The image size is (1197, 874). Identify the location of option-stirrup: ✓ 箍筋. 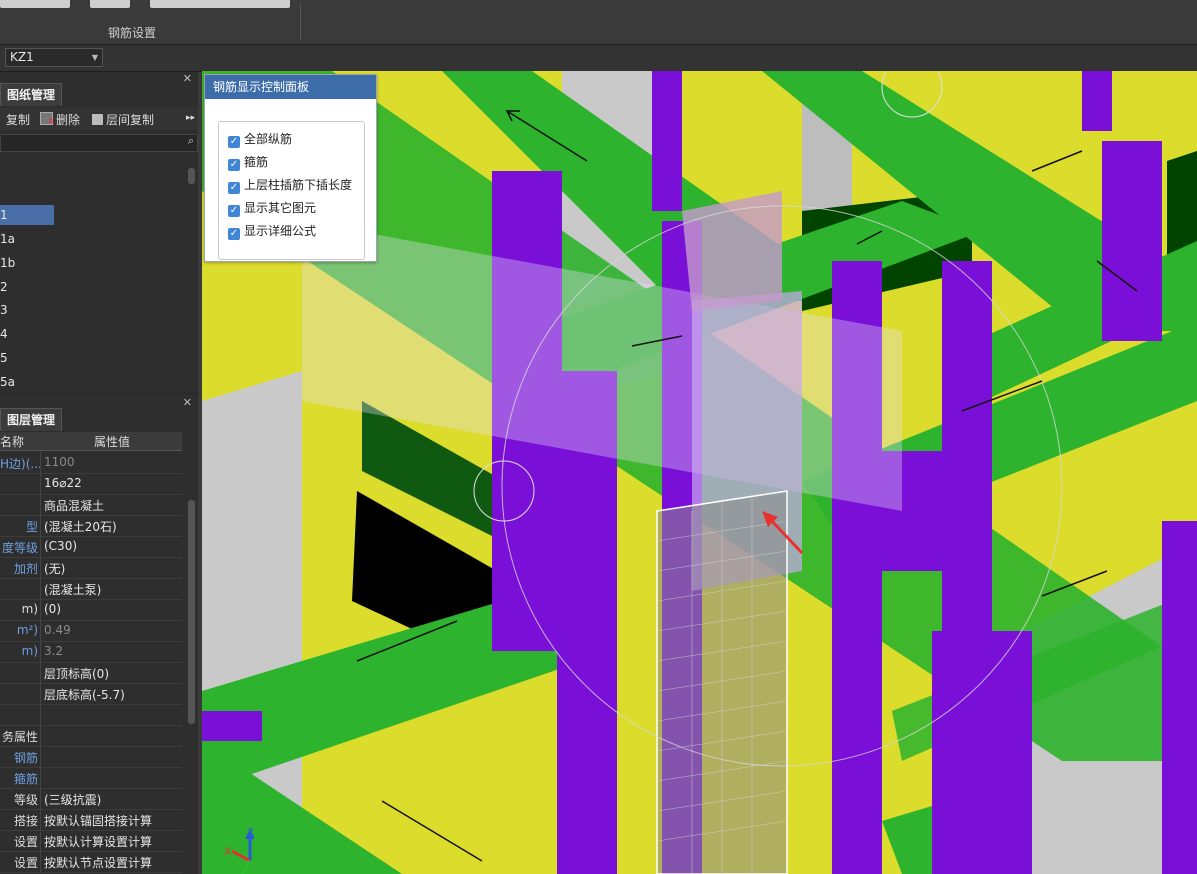
(248, 162).